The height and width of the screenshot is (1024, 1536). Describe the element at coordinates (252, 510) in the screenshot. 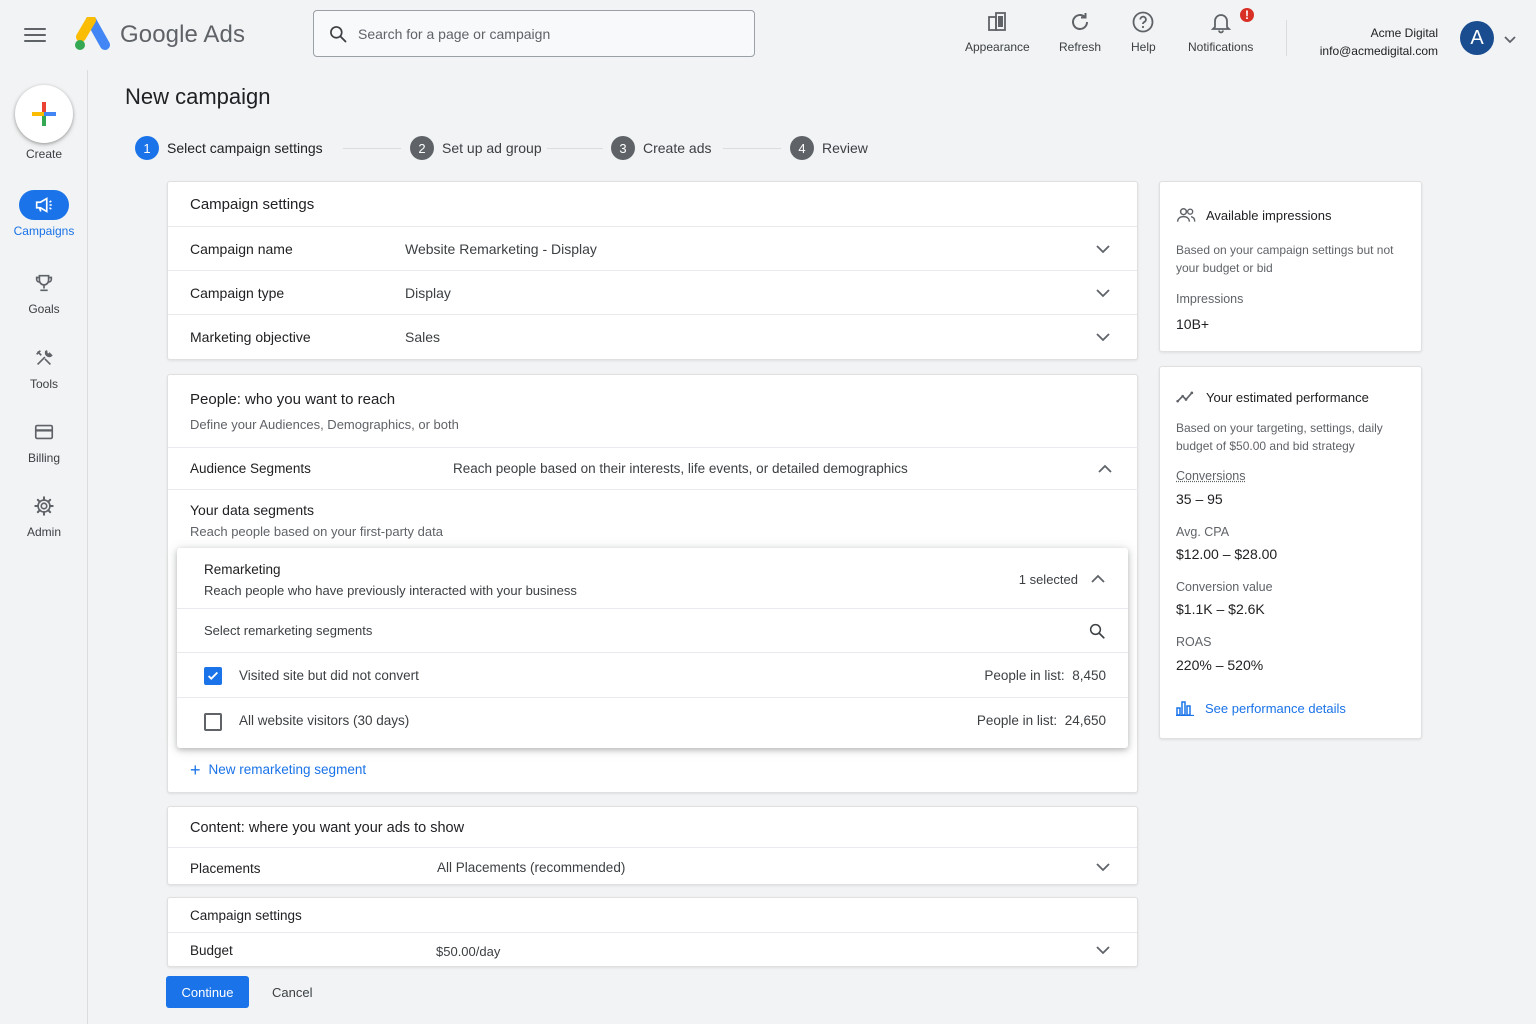

I see `data-segments-title: Your data segments` at that location.